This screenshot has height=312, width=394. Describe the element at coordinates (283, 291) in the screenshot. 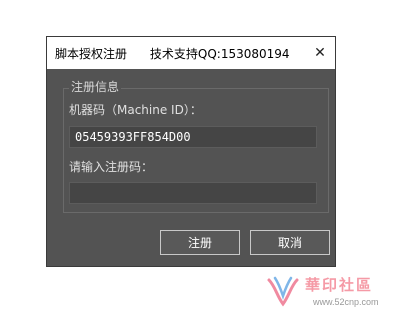

I see `watermark-logo-icon` at that location.